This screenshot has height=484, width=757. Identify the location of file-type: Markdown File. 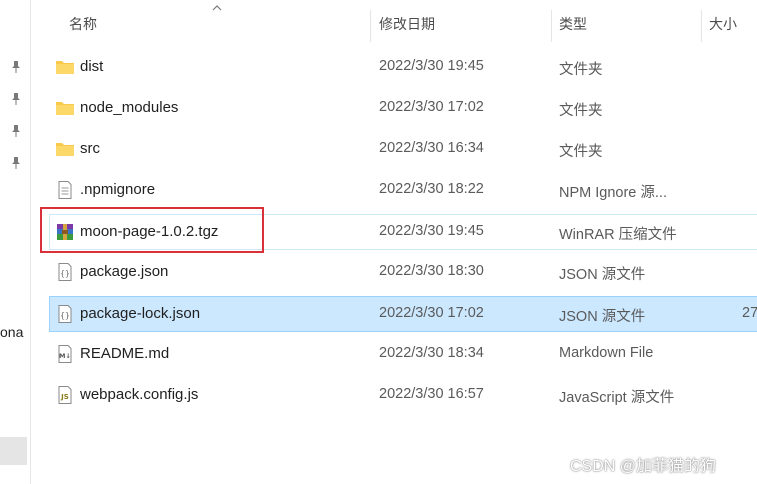
(606, 353).